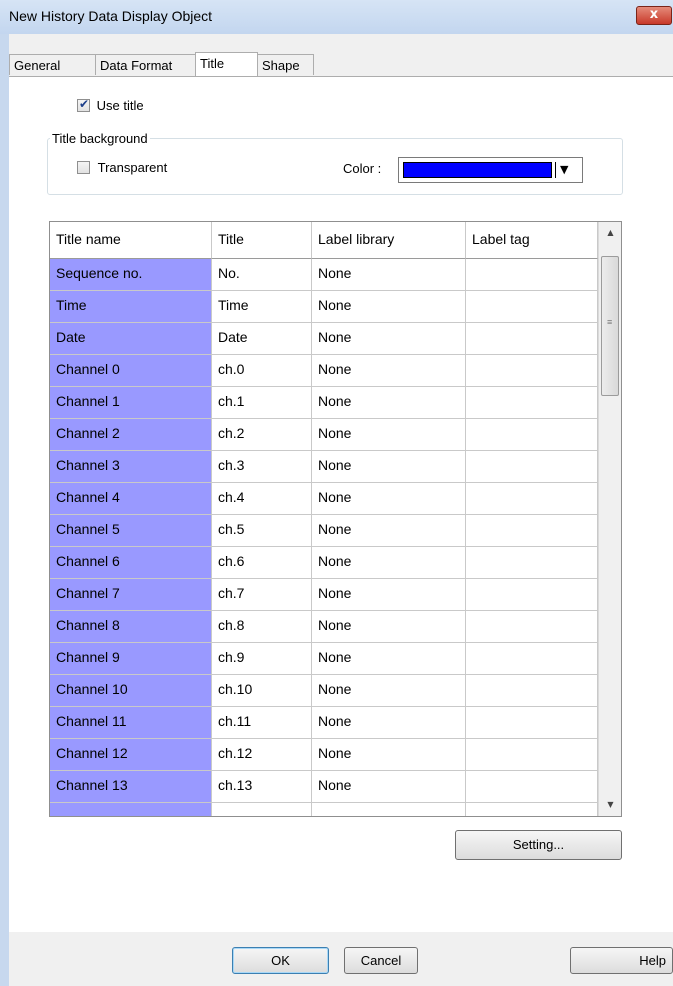 The image size is (673, 986). I want to click on cell-title-name: Channel 11, so click(131, 723).